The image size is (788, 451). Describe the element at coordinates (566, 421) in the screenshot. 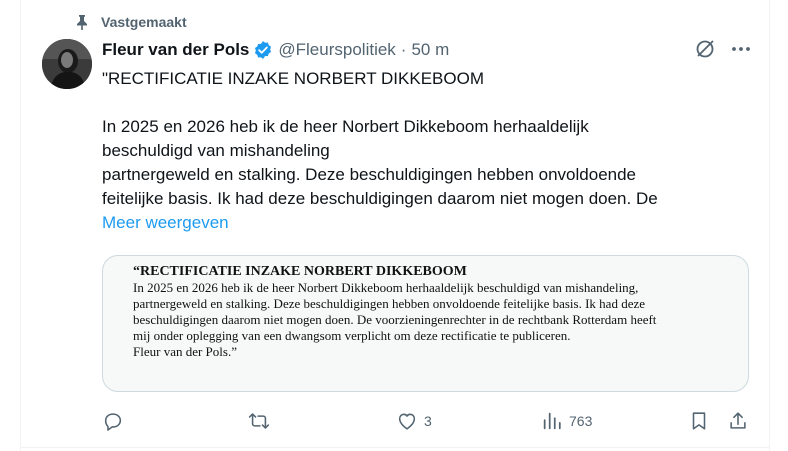

I see `views-button: 763` at that location.